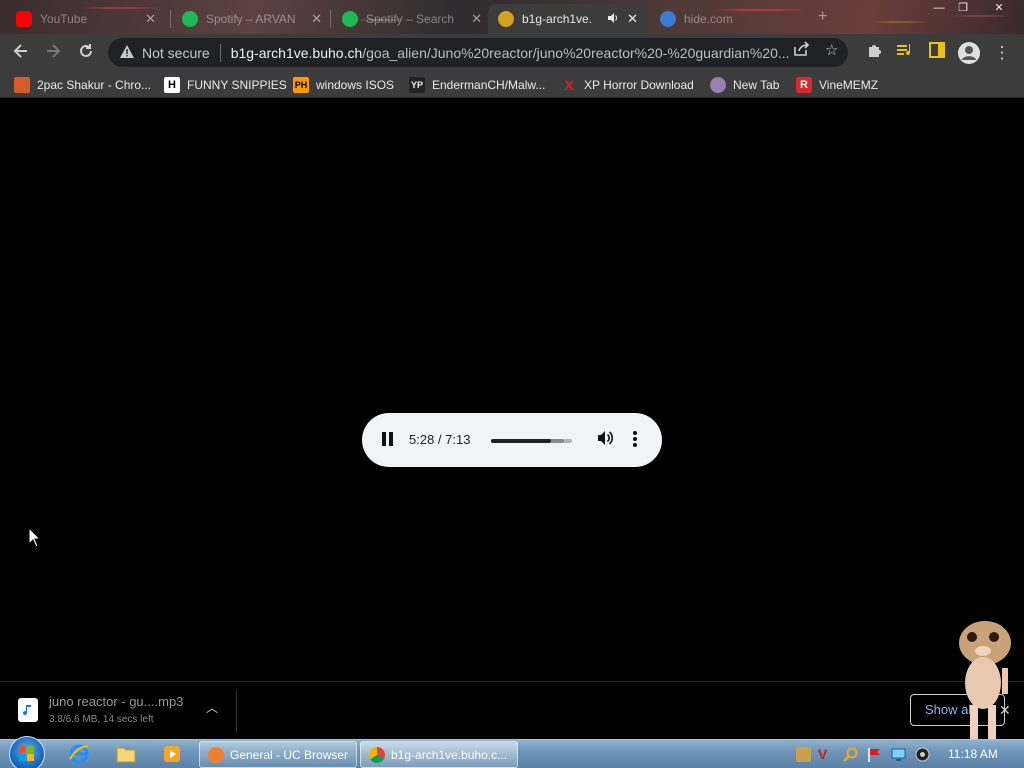 The width and height of the screenshot is (1024, 768). What do you see at coordinates (898, 754) in the screenshot?
I see `network-tray-icon` at bounding box center [898, 754].